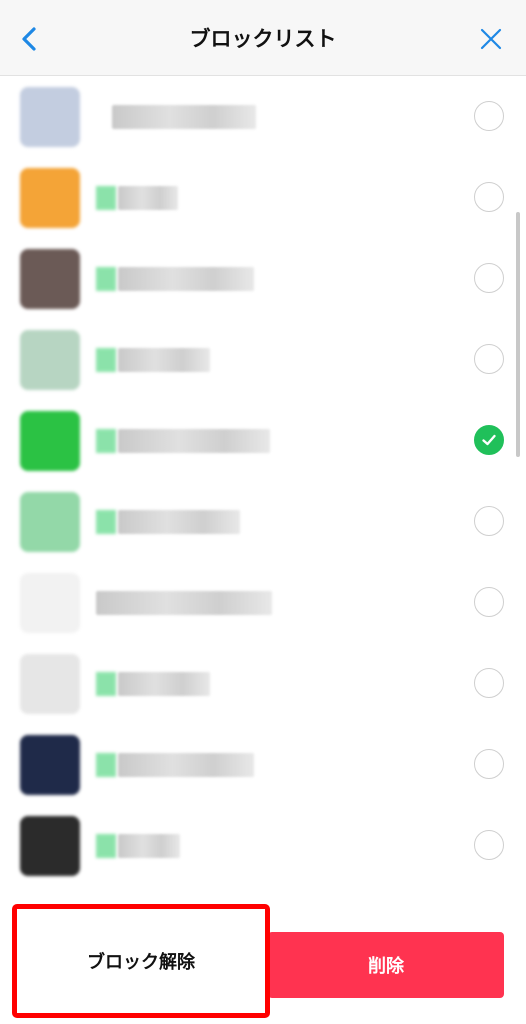 The width and height of the screenshot is (526, 1024). What do you see at coordinates (386, 965) in the screenshot?
I see `delete-button: 削除` at bounding box center [386, 965].